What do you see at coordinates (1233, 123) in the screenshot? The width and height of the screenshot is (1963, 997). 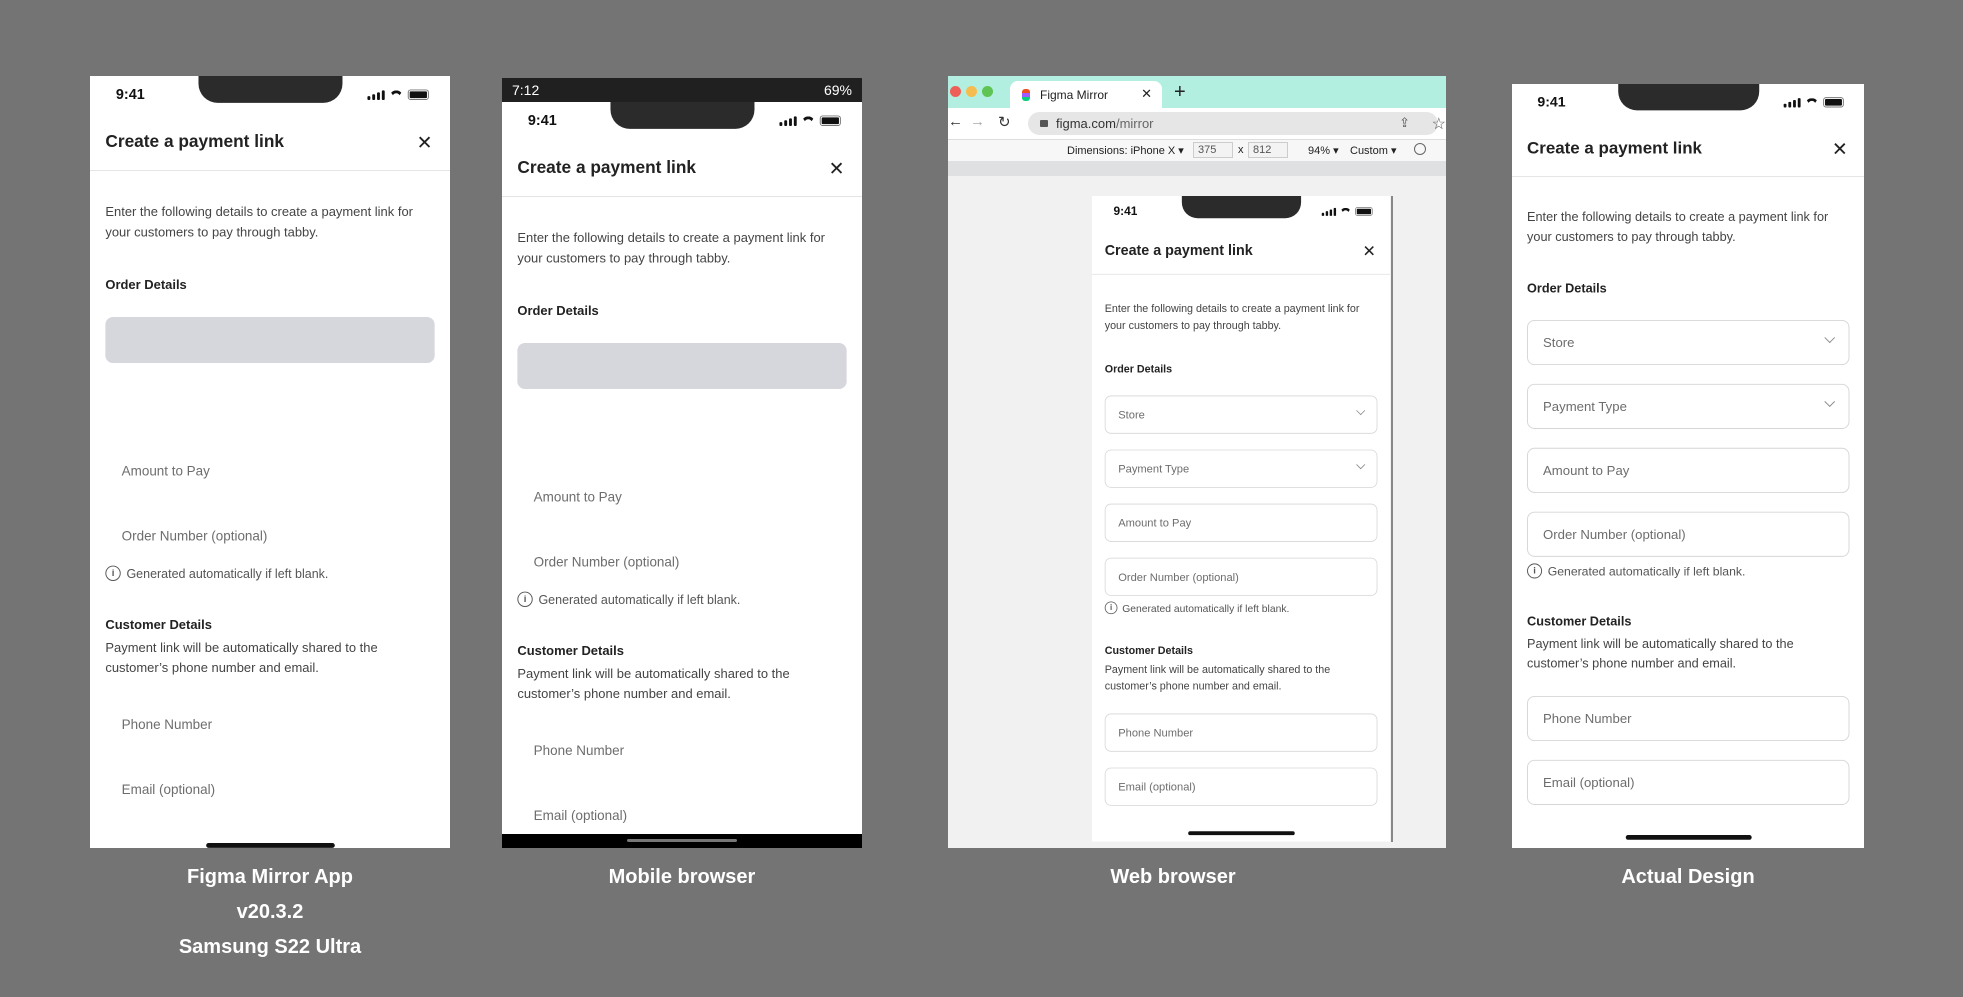 I see `address-bar: figma.com/mirror ⇪` at bounding box center [1233, 123].